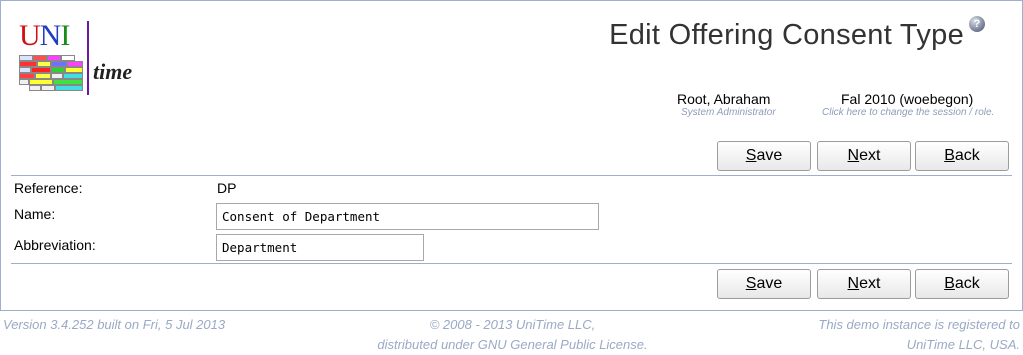  Describe the element at coordinates (908, 112) in the screenshot. I see `session-change-hint: Click here to change the session / role.` at that location.